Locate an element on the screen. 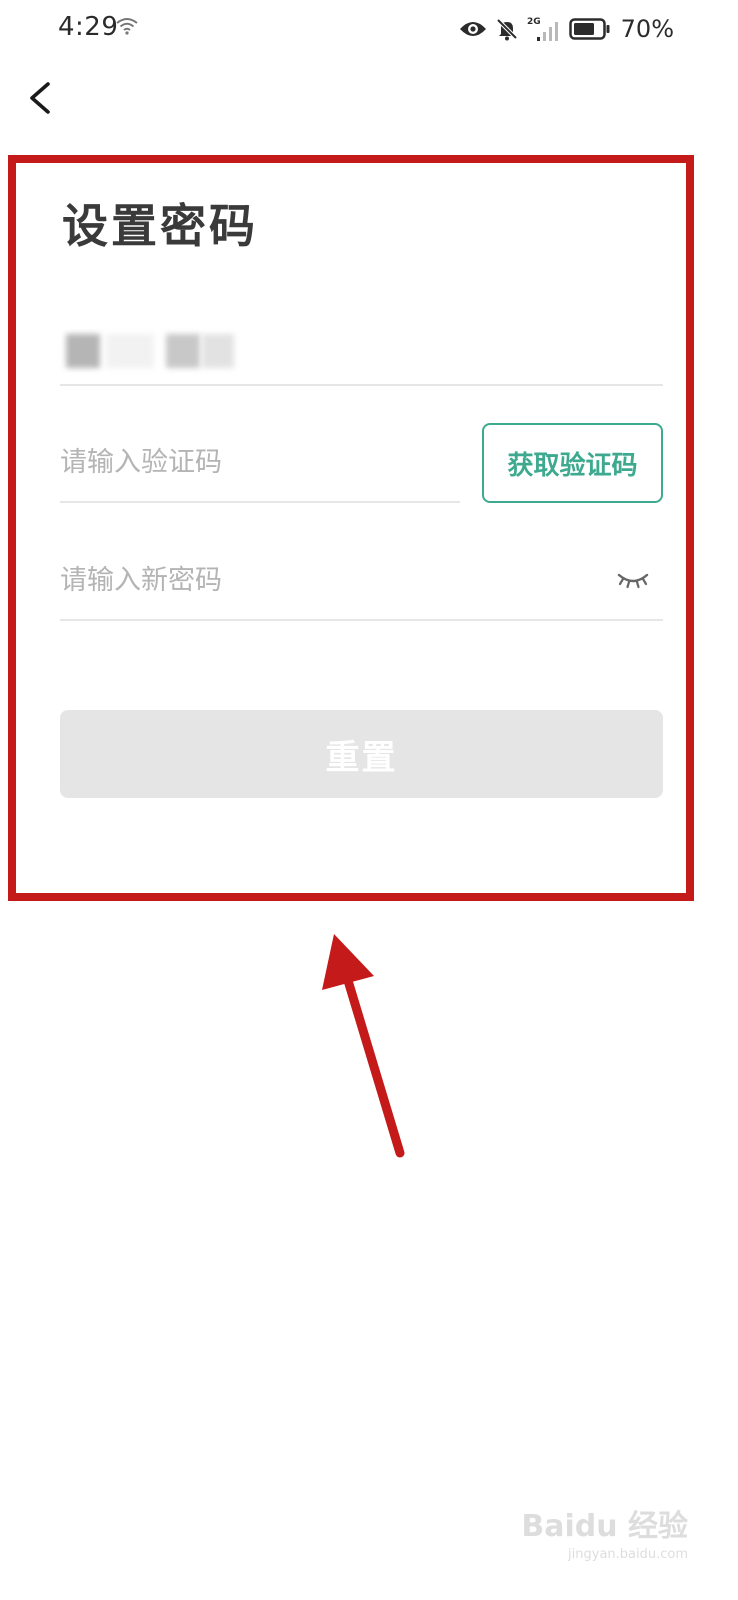 This screenshot has width=738, height=1600. verification-code-field is located at coordinates (260, 469).